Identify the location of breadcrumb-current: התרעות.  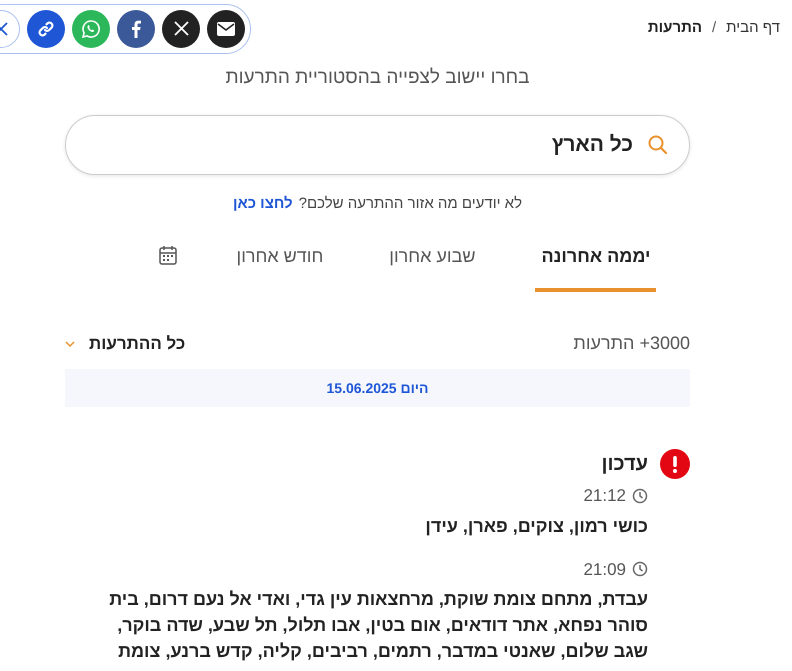
(675, 28).